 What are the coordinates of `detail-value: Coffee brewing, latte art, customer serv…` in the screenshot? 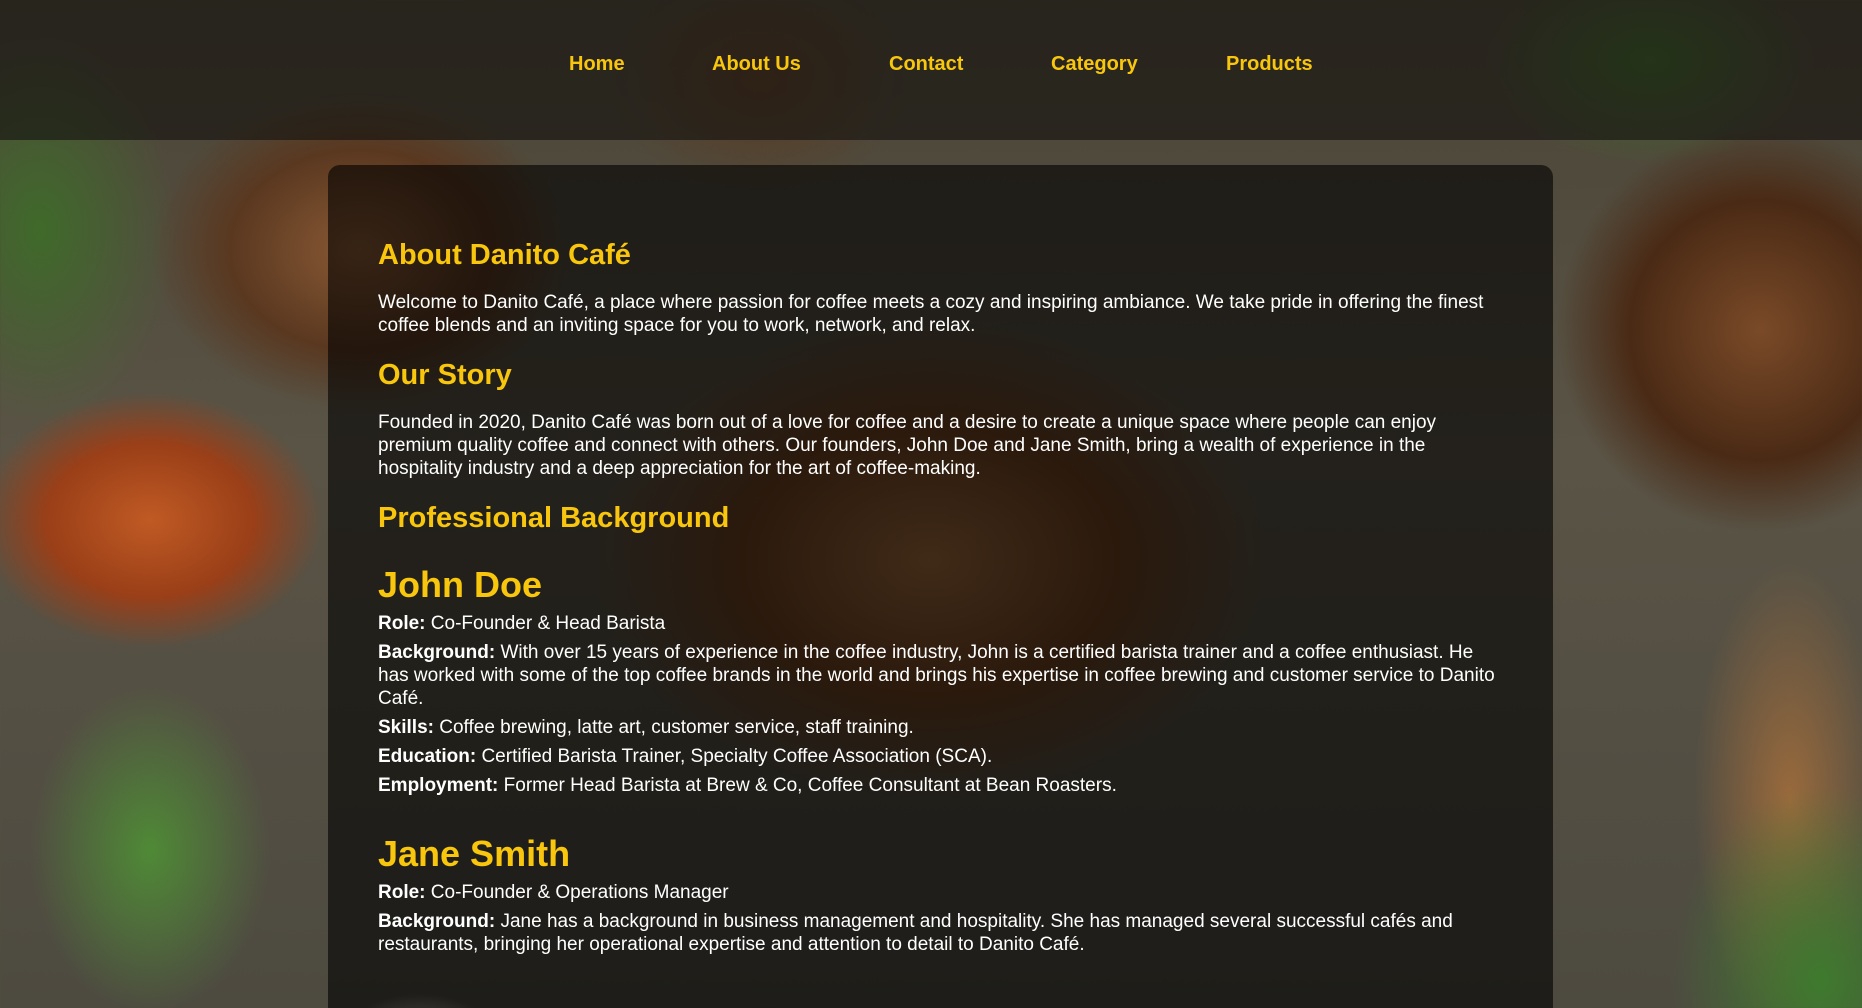 It's located at (676, 727).